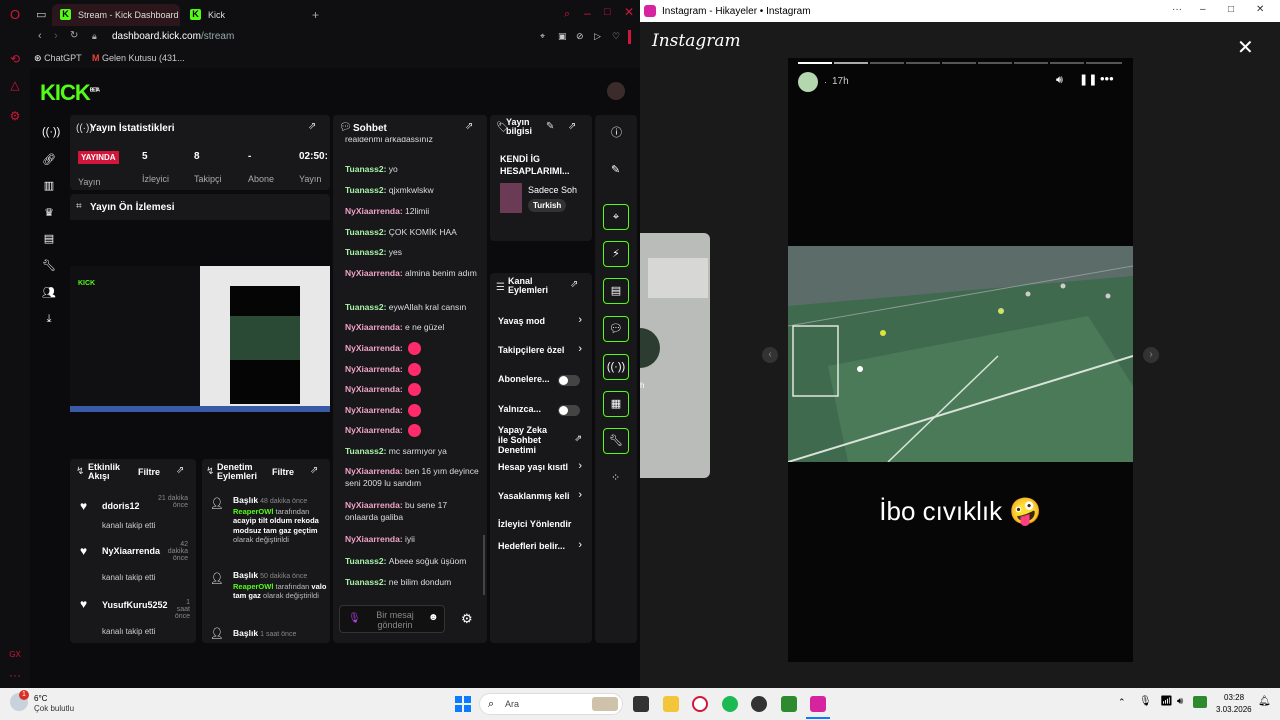  I want to click on chat-button: 💬︎, so click(616, 329).